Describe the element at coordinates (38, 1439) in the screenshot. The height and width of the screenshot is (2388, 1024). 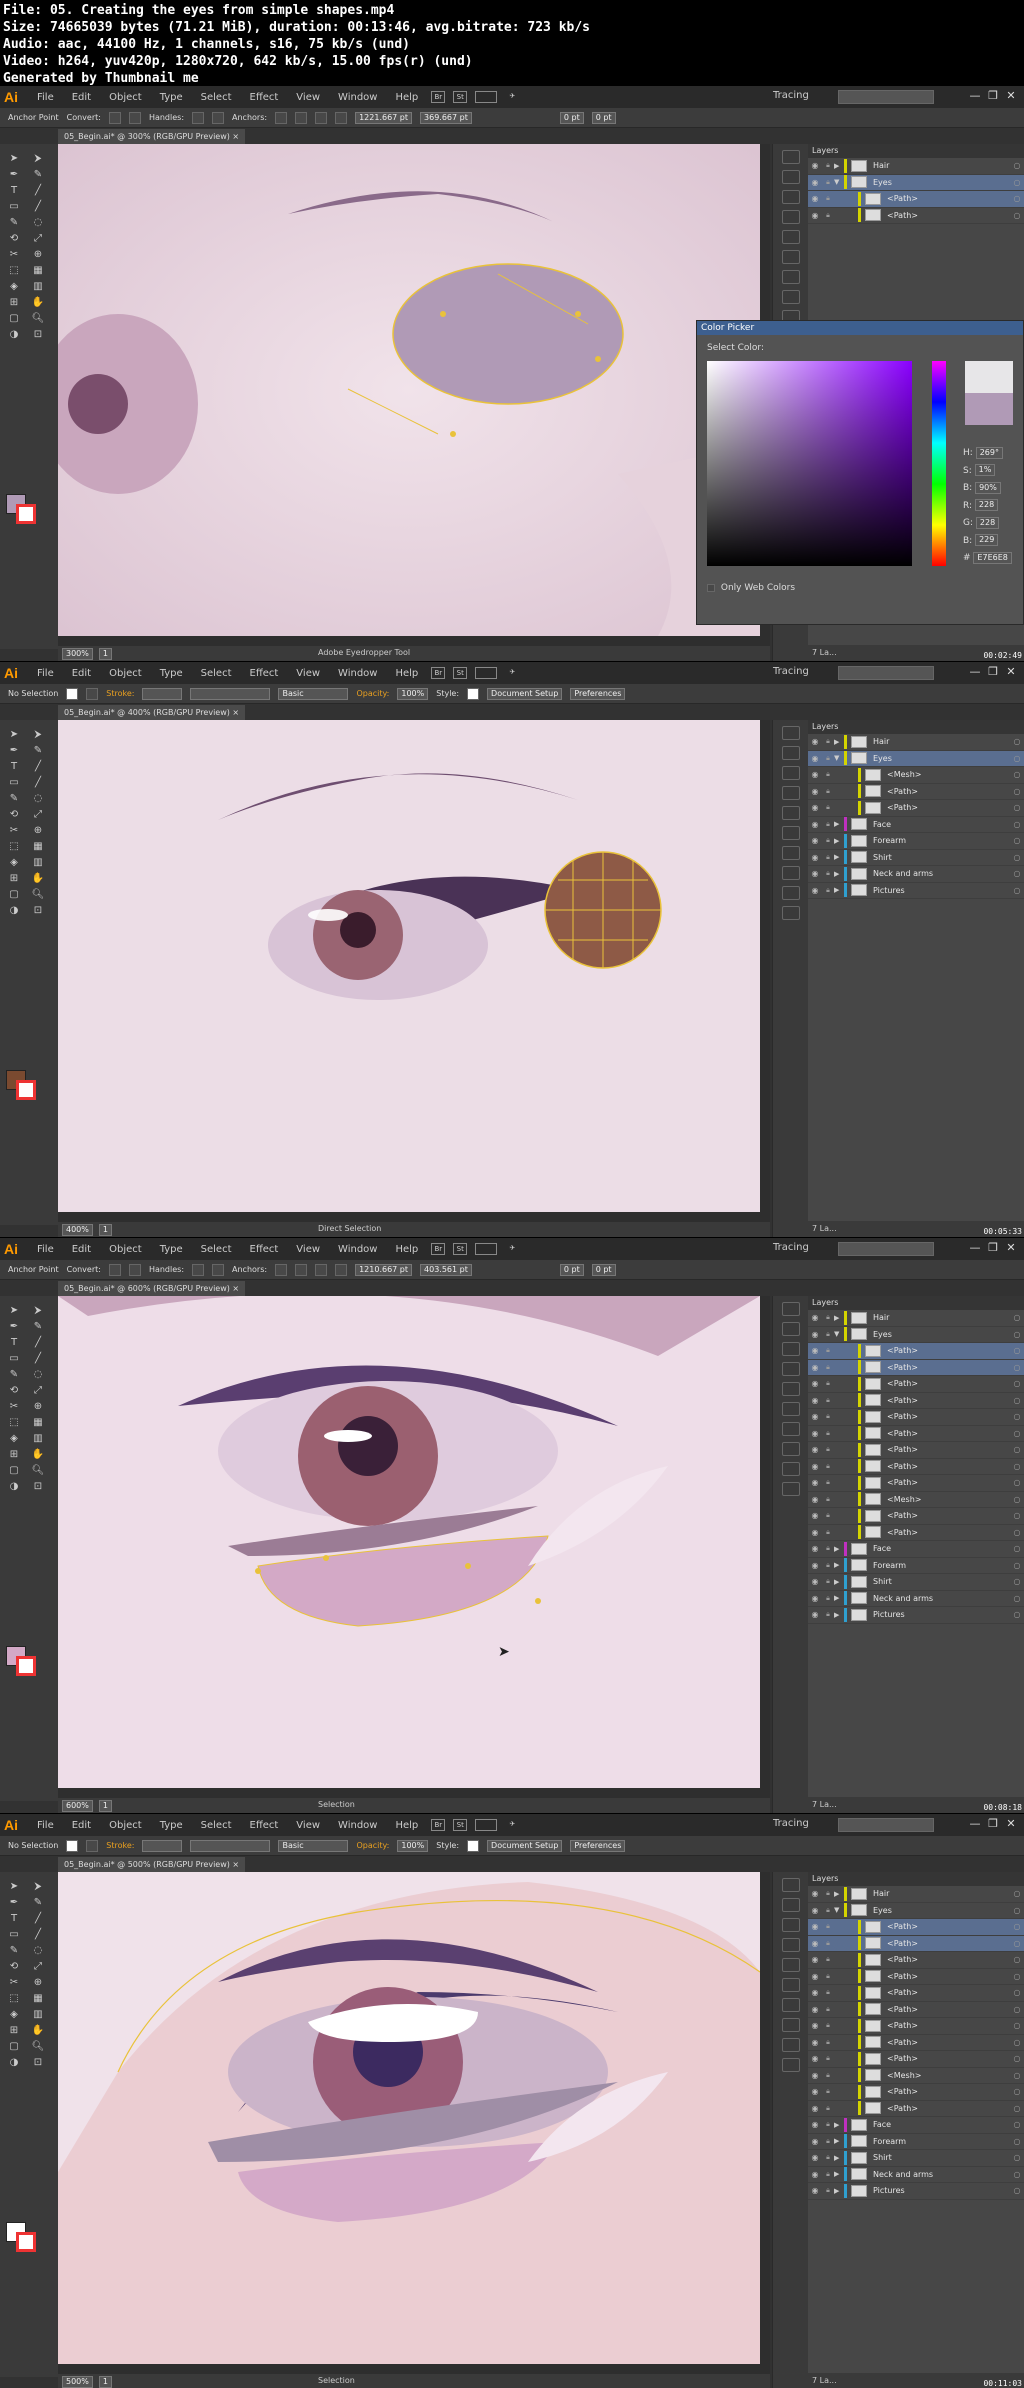
I see `tool-icon: ▥` at that location.